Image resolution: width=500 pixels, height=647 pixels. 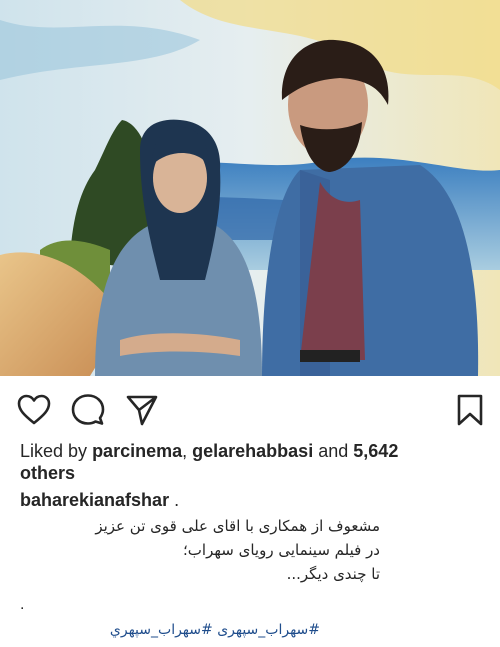 I want to click on likes-and: and, so click(x=333, y=451).